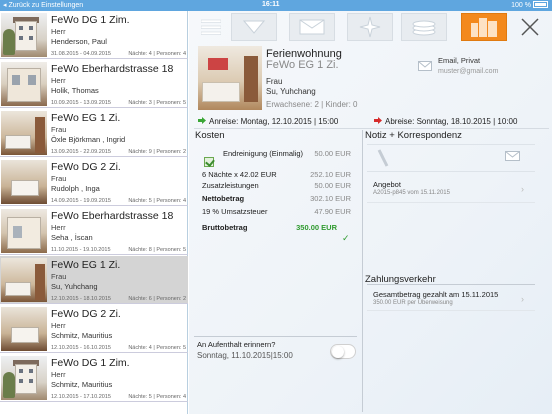 Image resolution: width=552 pixels, height=414 pixels. I want to click on properties-button, so click(484, 27).